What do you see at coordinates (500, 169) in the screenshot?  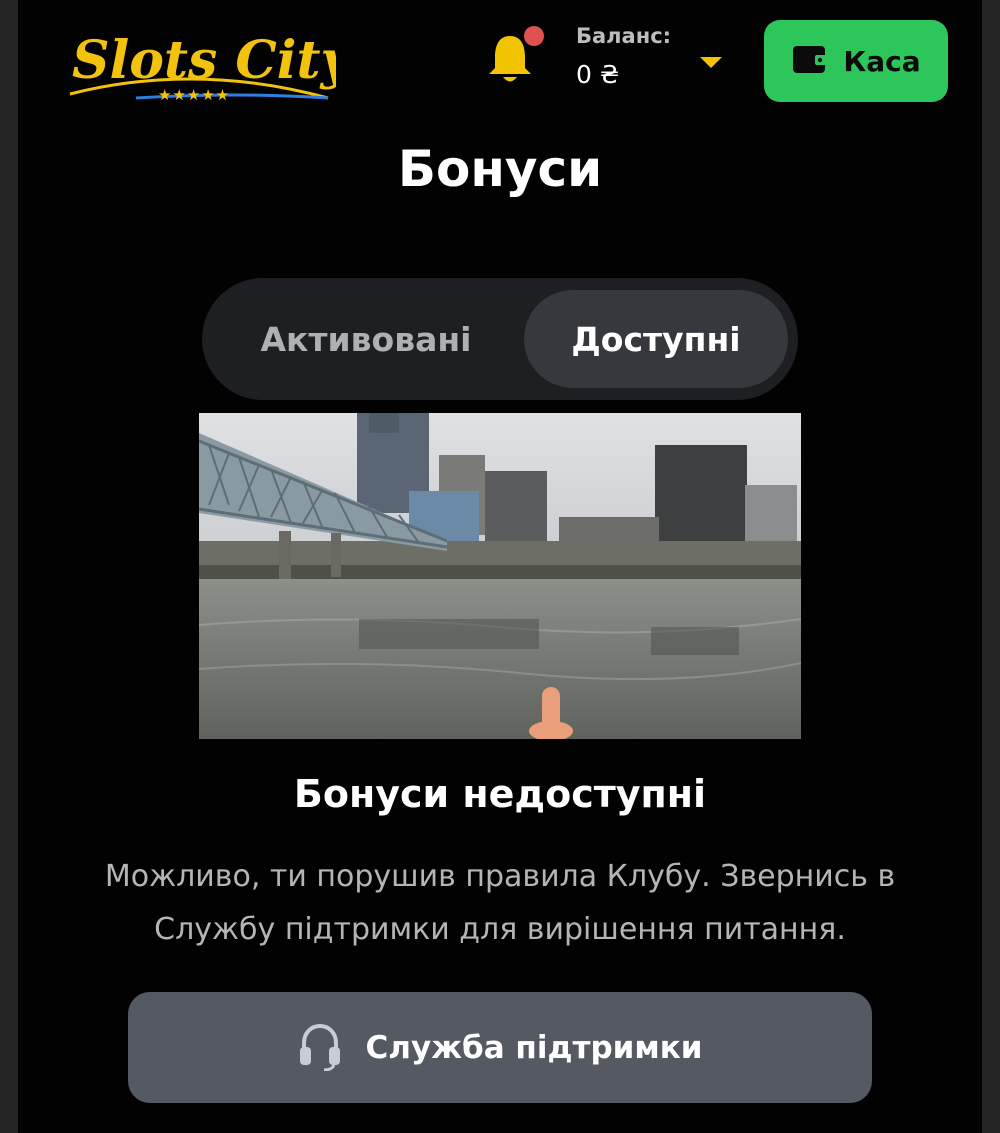 I see `page-title: Бонуси` at bounding box center [500, 169].